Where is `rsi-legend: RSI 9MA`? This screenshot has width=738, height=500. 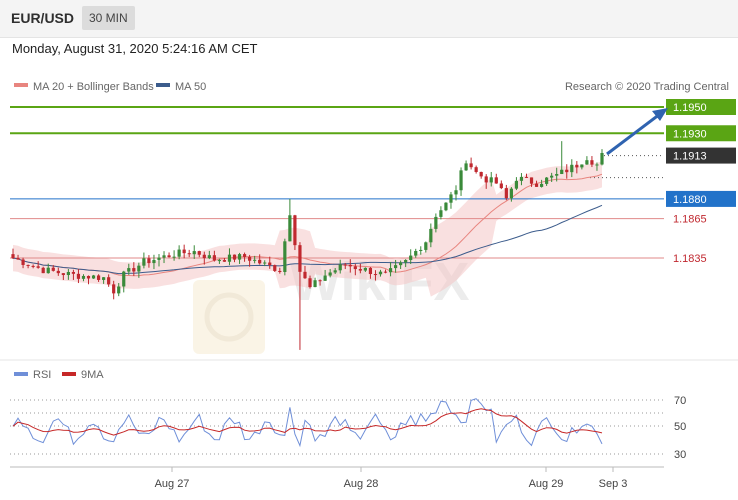
rsi-legend: RSI 9MA is located at coordinates (59, 375).